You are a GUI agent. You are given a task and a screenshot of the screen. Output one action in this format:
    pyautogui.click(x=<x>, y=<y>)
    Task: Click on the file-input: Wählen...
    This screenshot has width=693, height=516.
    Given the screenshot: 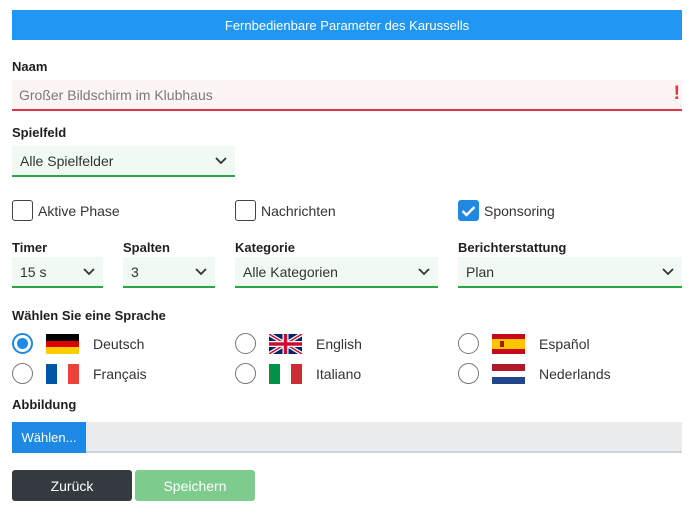 What is the action you would take?
    pyautogui.click(x=347, y=437)
    